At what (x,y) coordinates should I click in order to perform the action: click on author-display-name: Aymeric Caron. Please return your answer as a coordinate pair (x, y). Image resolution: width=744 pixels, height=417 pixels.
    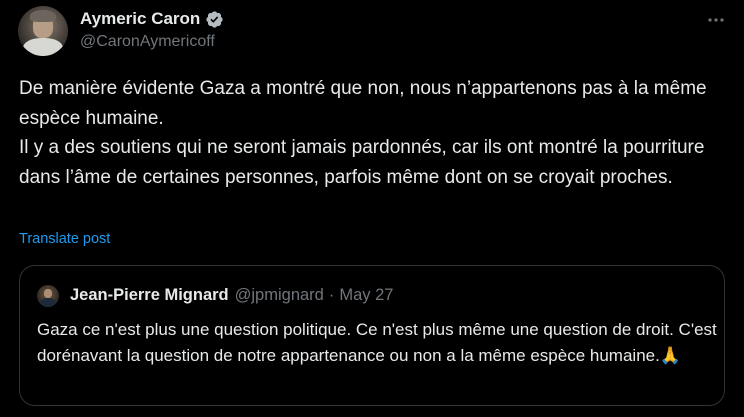
    Looking at the image, I should click on (140, 19).